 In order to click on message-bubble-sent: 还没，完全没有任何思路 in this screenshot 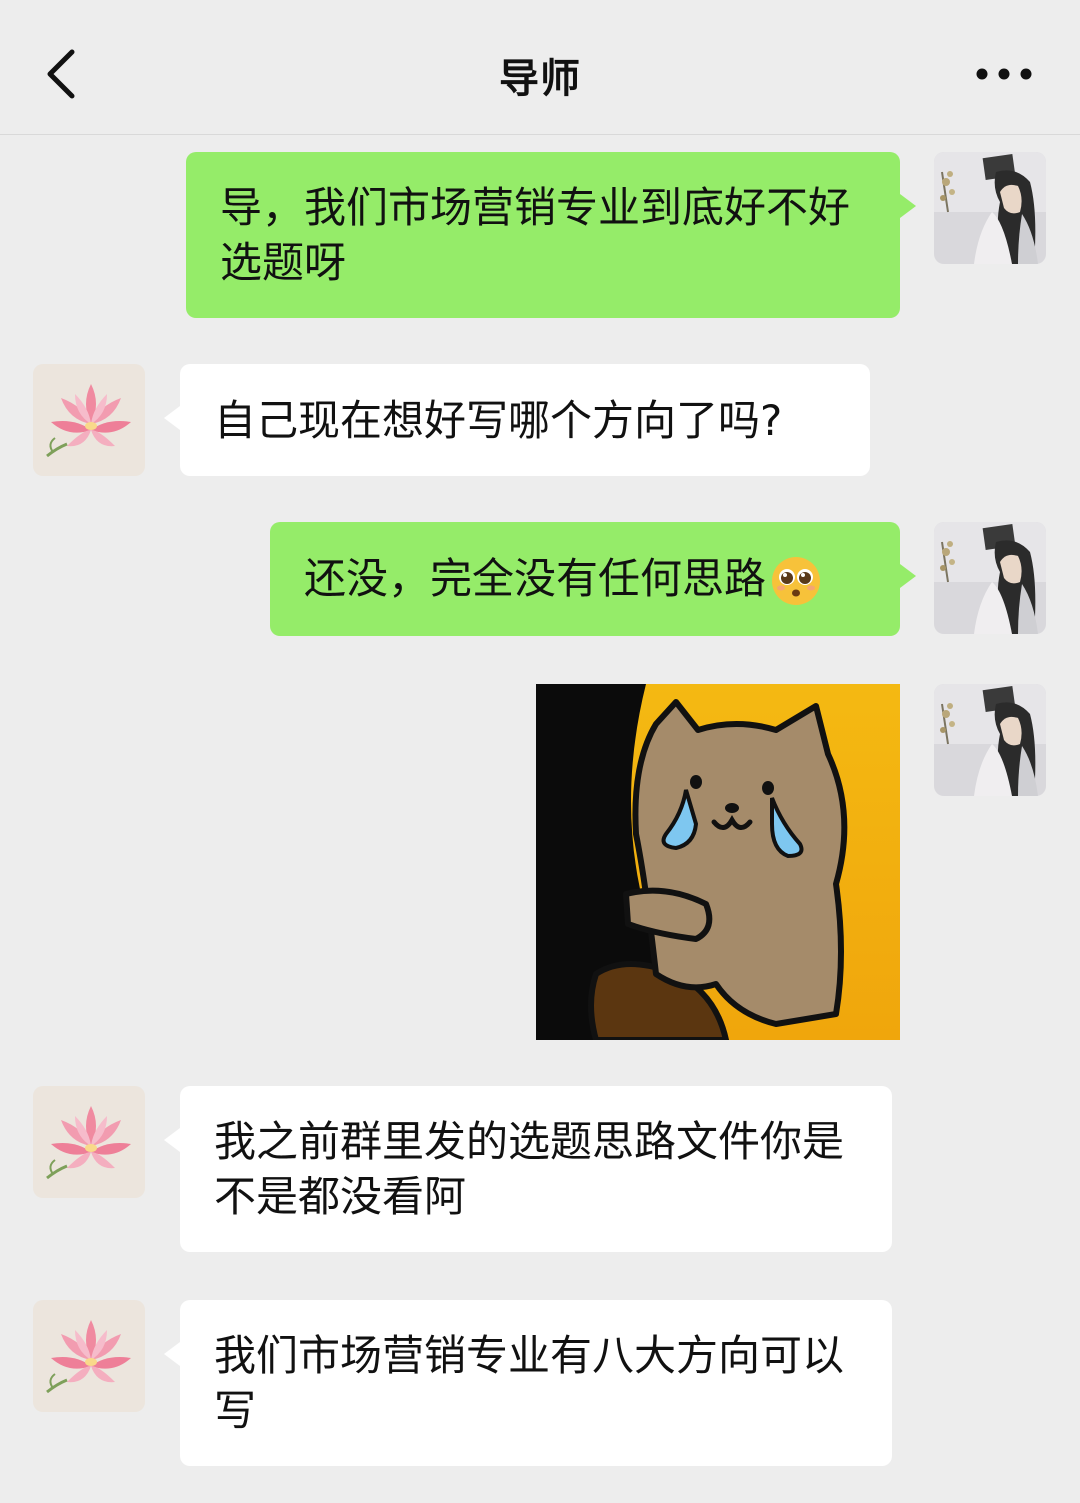, I will do `click(593, 579)`.